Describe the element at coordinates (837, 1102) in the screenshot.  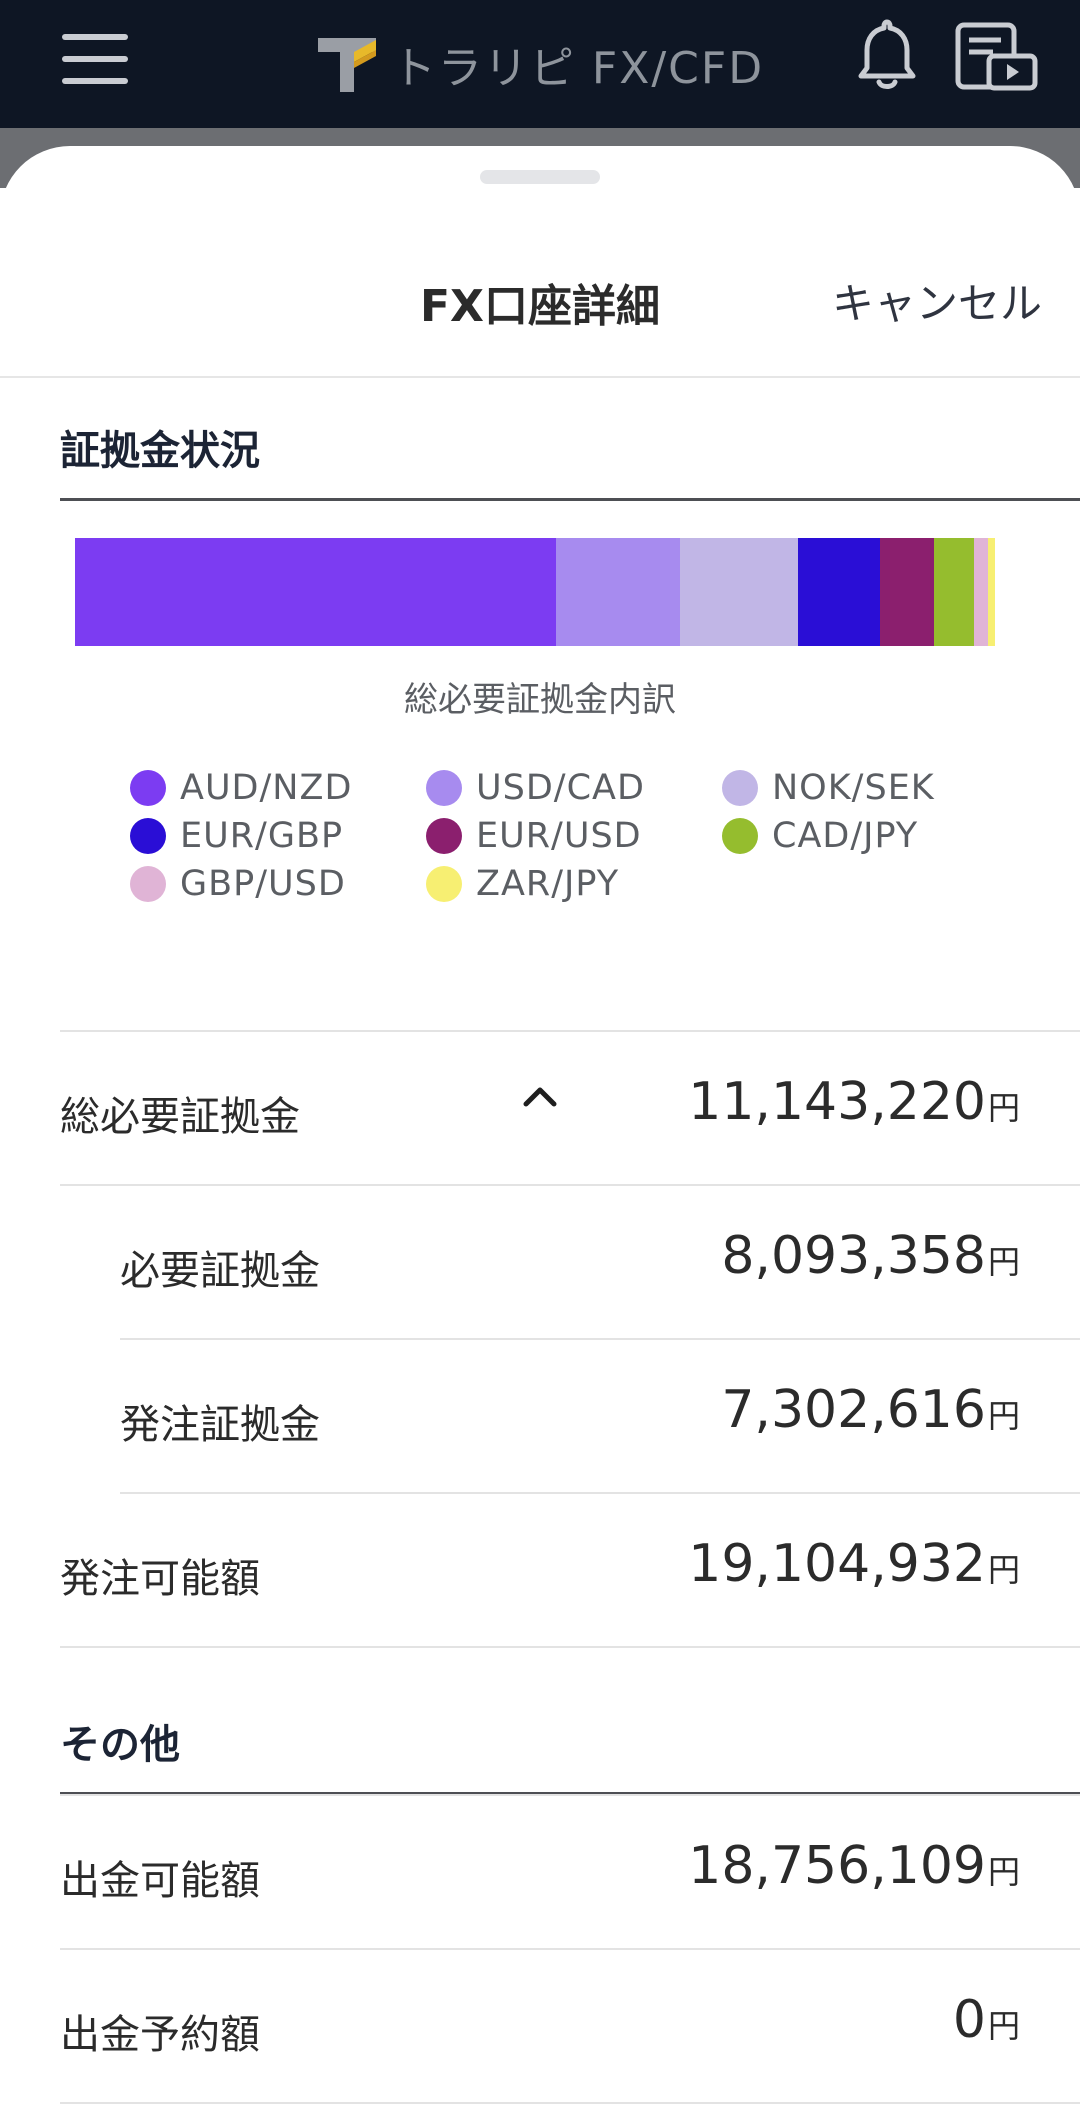
I see `amount: 11,143,220` at that location.